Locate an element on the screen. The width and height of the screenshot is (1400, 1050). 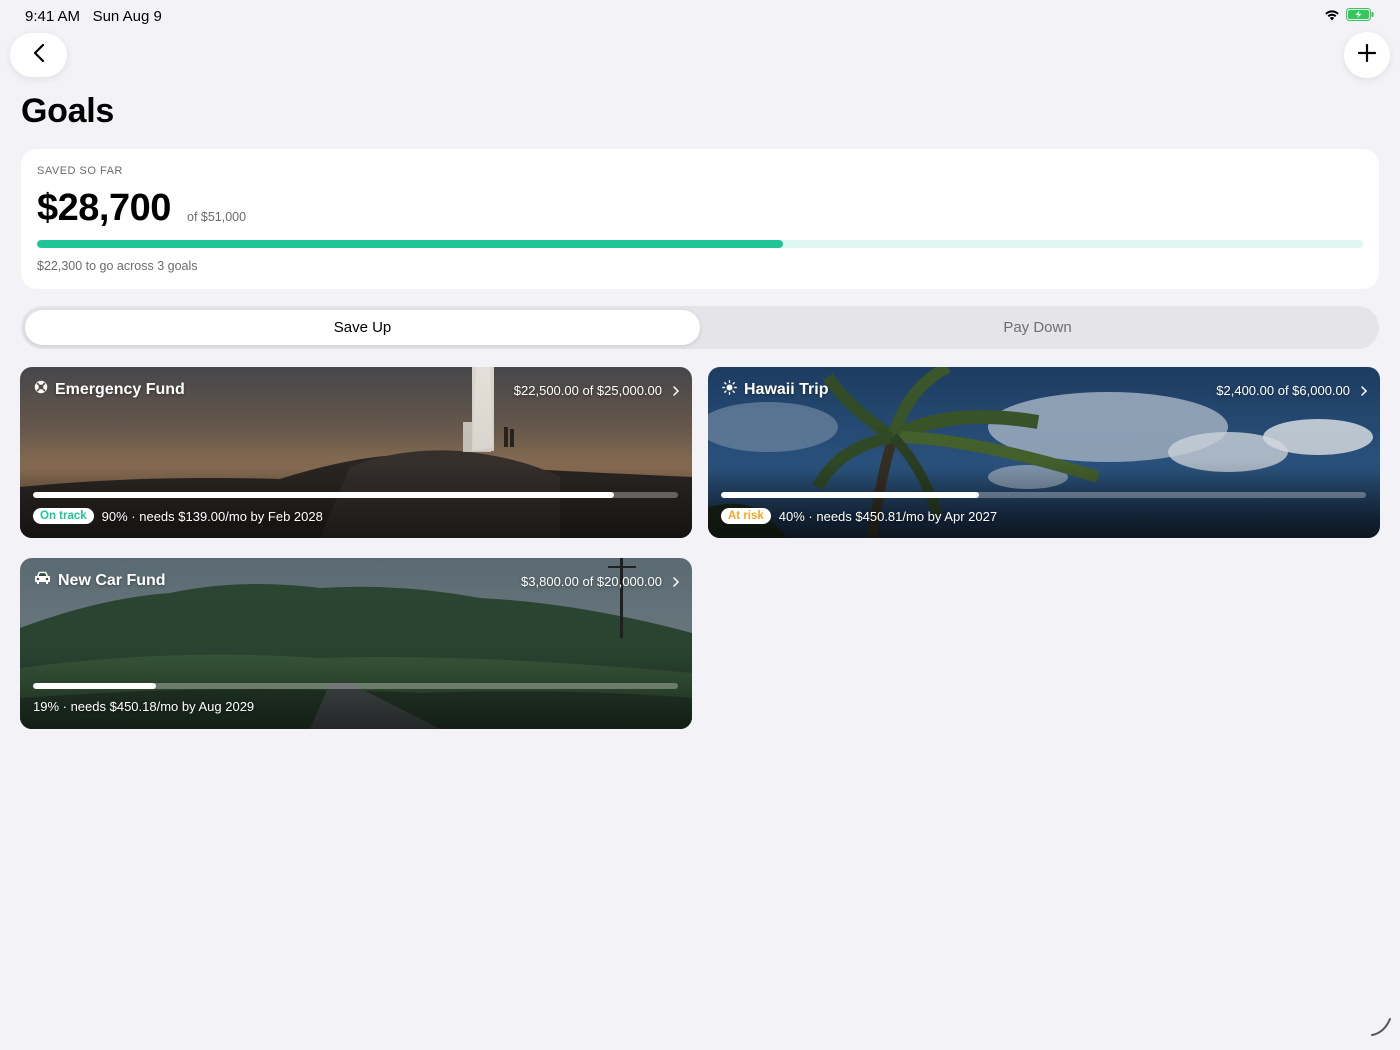
summary-progress-bar is located at coordinates (700, 244).